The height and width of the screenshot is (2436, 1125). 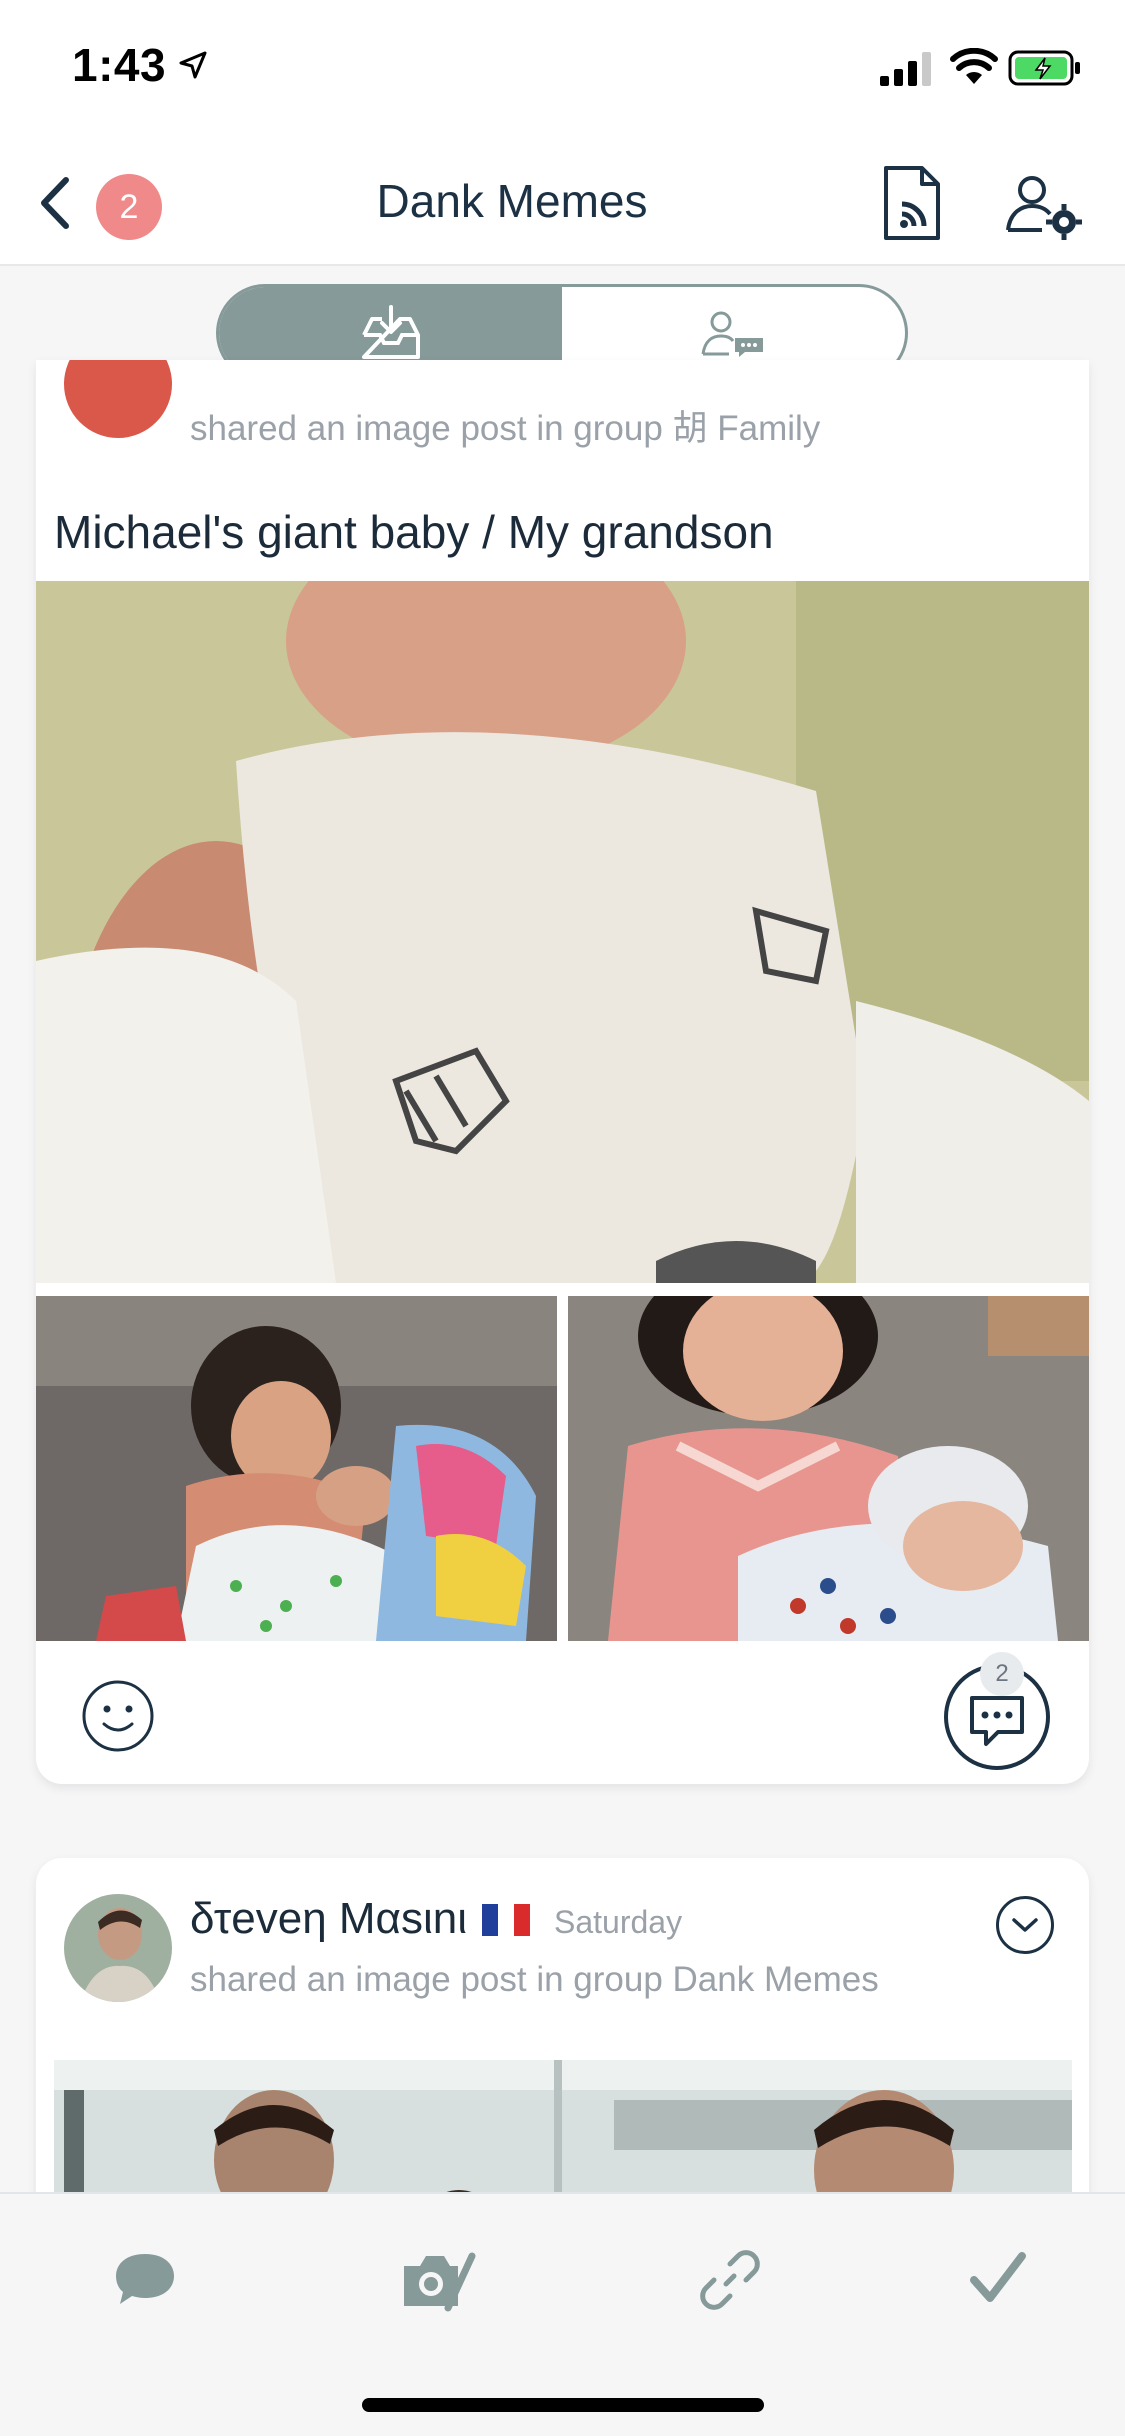 I want to click on checkmark-icon, so click(x=998, y=2278).